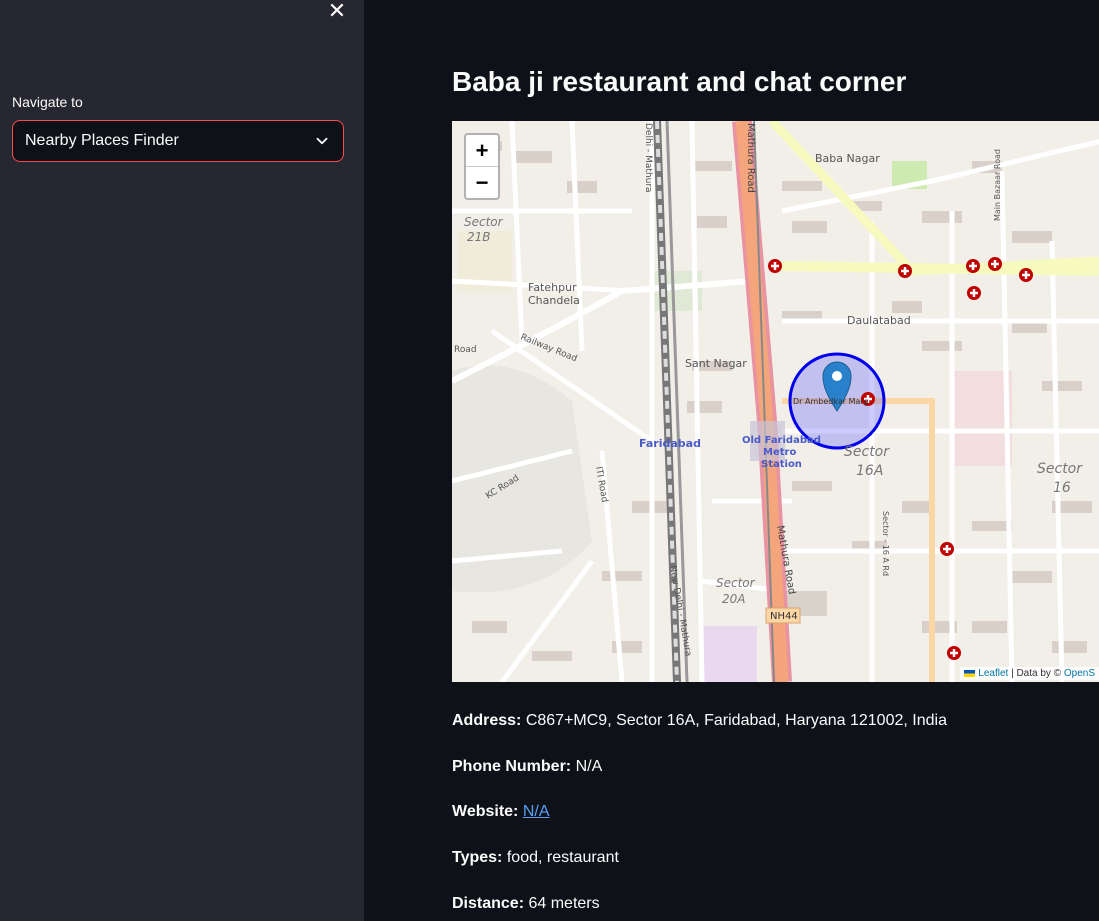 This screenshot has height=921, width=1099. I want to click on svg-text: Metro, so click(779, 452).